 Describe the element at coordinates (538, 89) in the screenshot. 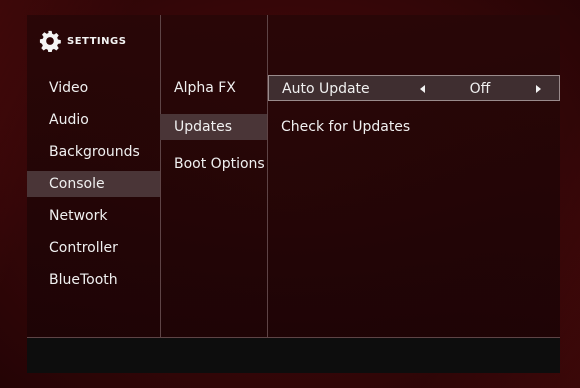

I see `arrow-right-icon` at that location.